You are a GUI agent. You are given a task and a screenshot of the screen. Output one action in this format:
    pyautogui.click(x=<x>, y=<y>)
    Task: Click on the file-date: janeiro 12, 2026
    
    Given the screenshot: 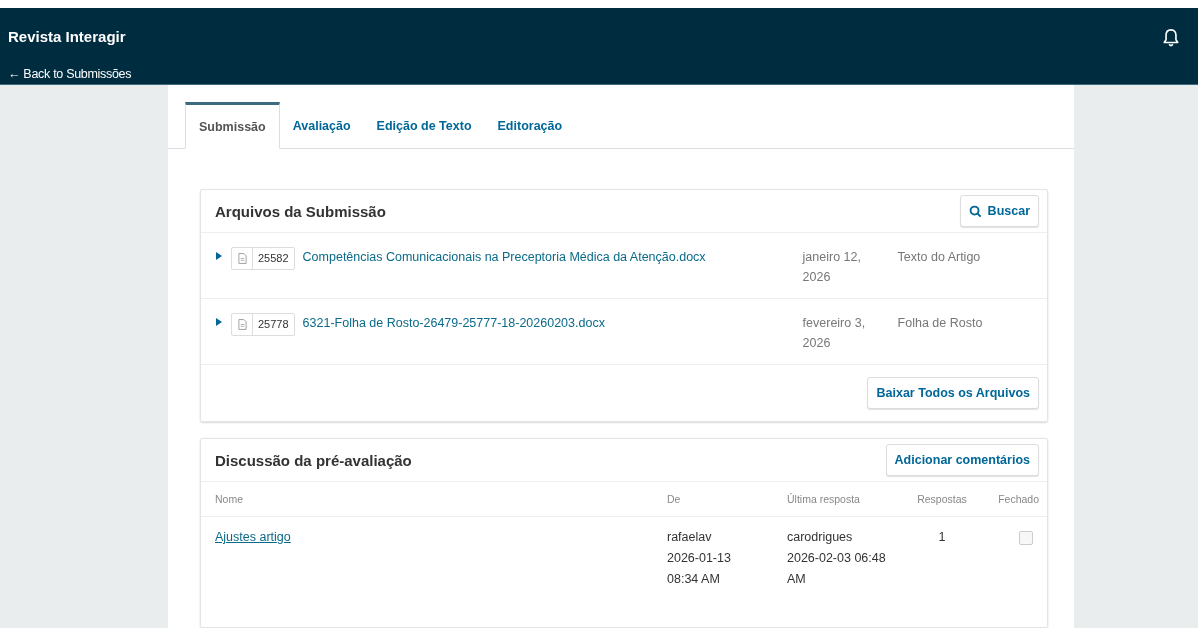 What is the action you would take?
    pyautogui.click(x=832, y=267)
    